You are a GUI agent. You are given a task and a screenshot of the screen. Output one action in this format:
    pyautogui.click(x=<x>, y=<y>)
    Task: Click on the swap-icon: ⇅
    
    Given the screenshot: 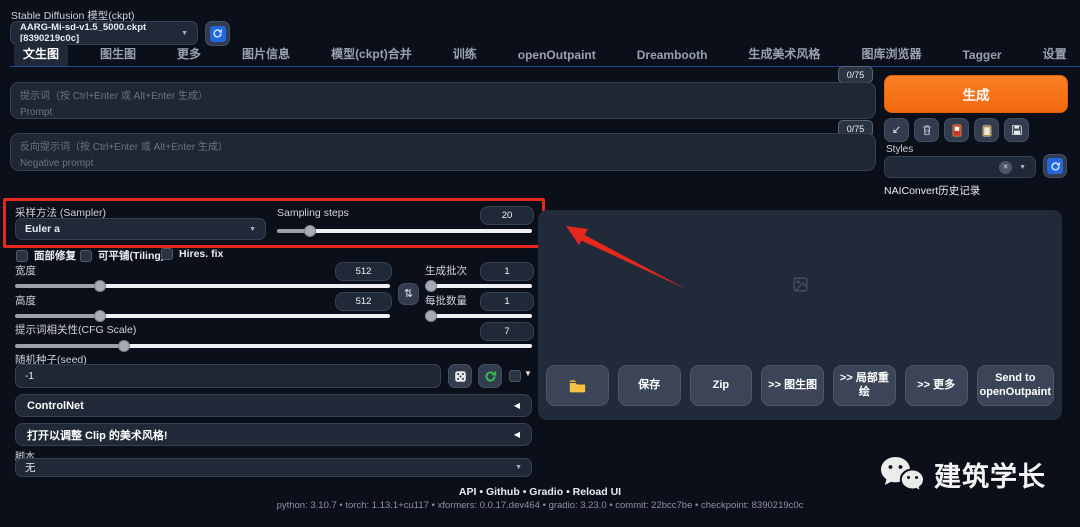 What is the action you would take?
    pyautogui.click(x=408, y=293)
    